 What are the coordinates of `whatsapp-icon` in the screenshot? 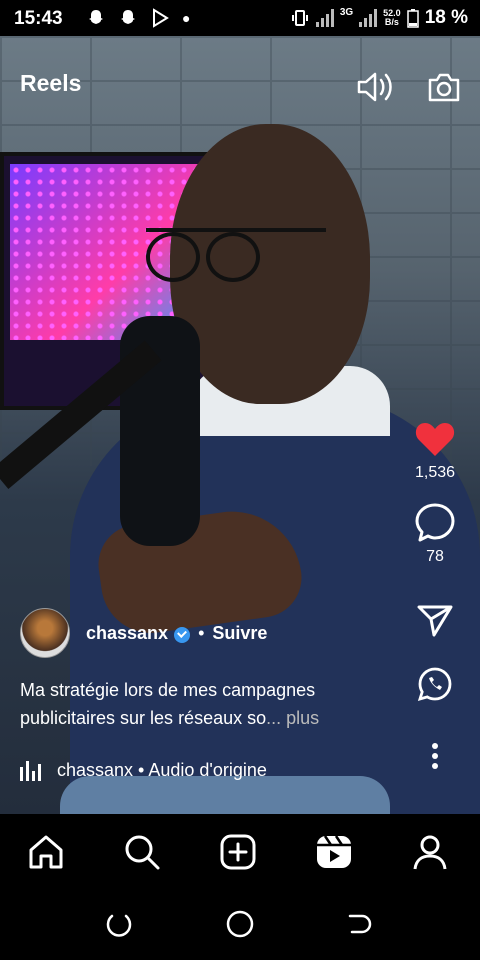 It's located at (435, 684).